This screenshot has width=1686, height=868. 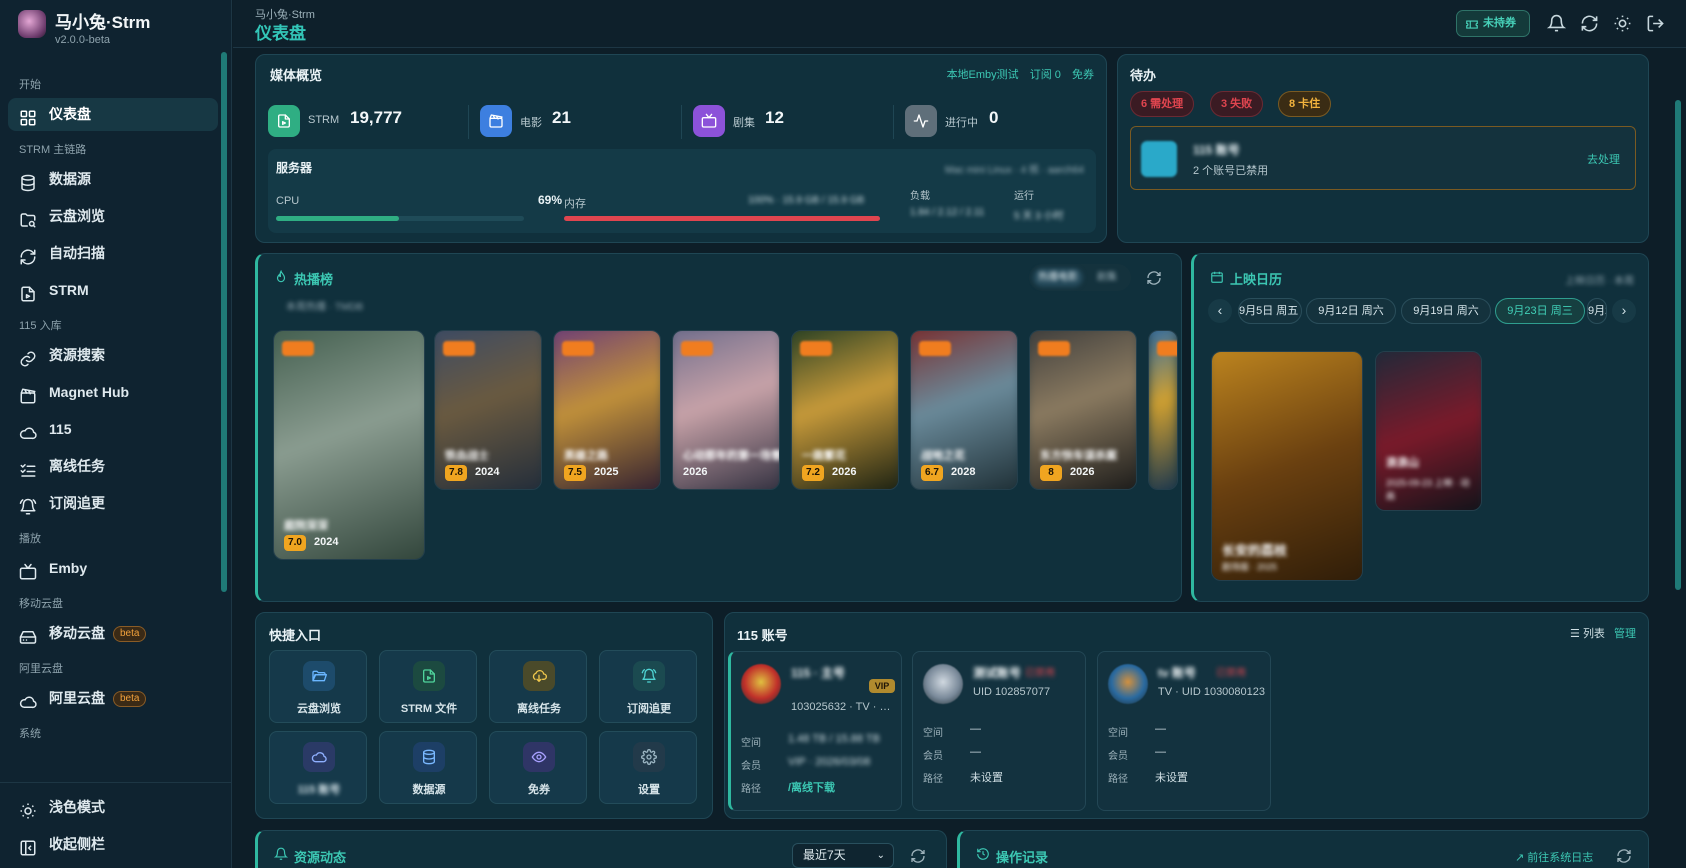 I want to click on hot-poster-2: TOP 3 英雄之路 7.5 2025, so click(x=607, y=410).